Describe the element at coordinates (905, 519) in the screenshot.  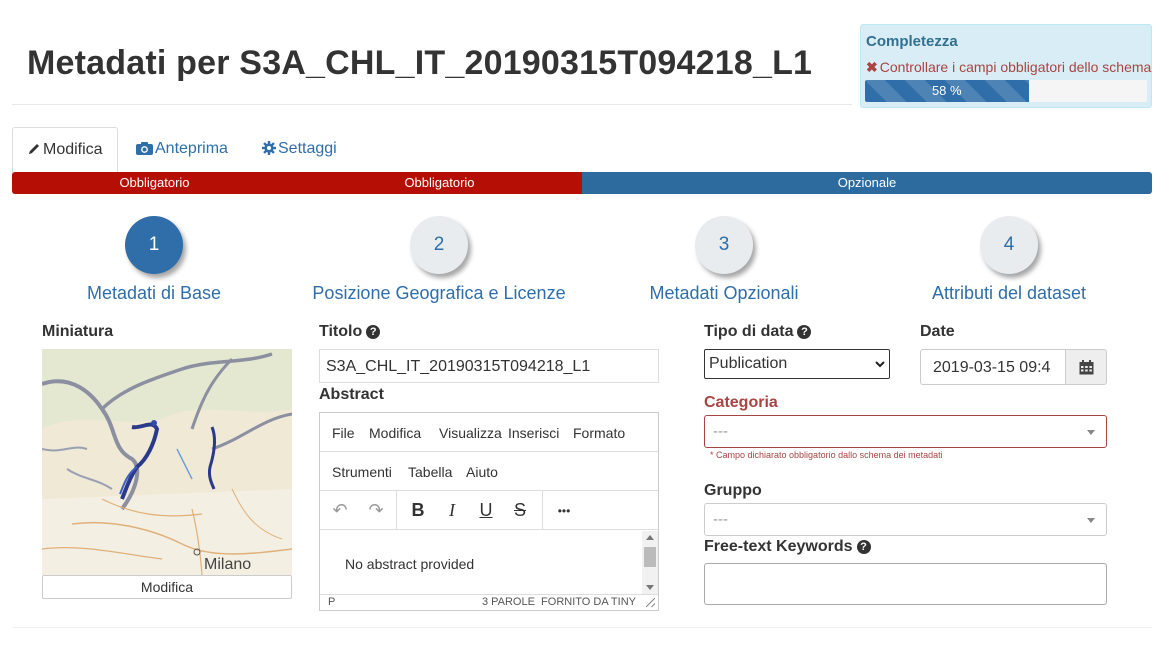
I see `group-select: ---` at that location.